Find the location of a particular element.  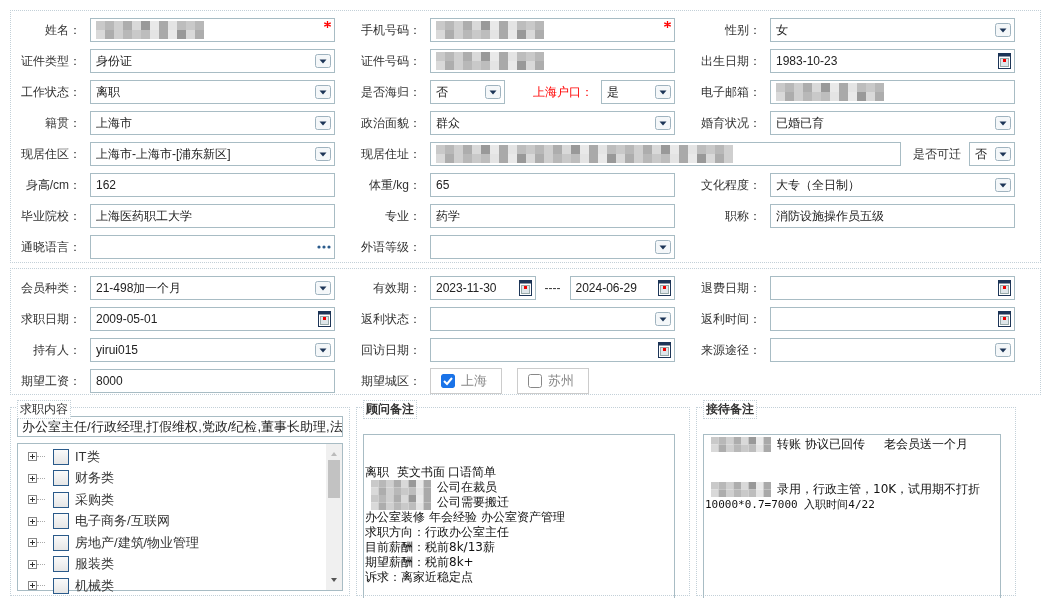

dropdown-field: 身份证 is located at coordinates (212, 61).